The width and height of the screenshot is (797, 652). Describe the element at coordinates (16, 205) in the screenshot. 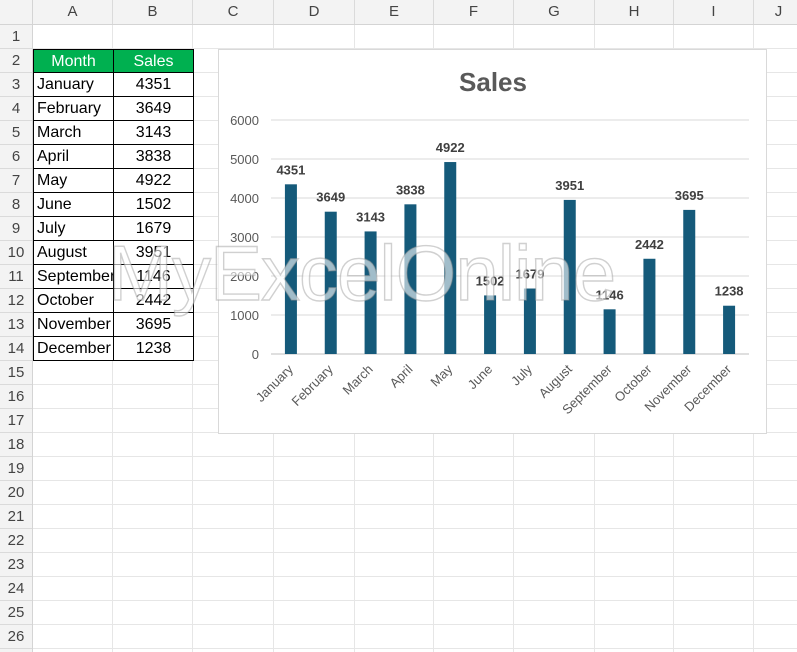

I see `row-header-8: 8` at that location.